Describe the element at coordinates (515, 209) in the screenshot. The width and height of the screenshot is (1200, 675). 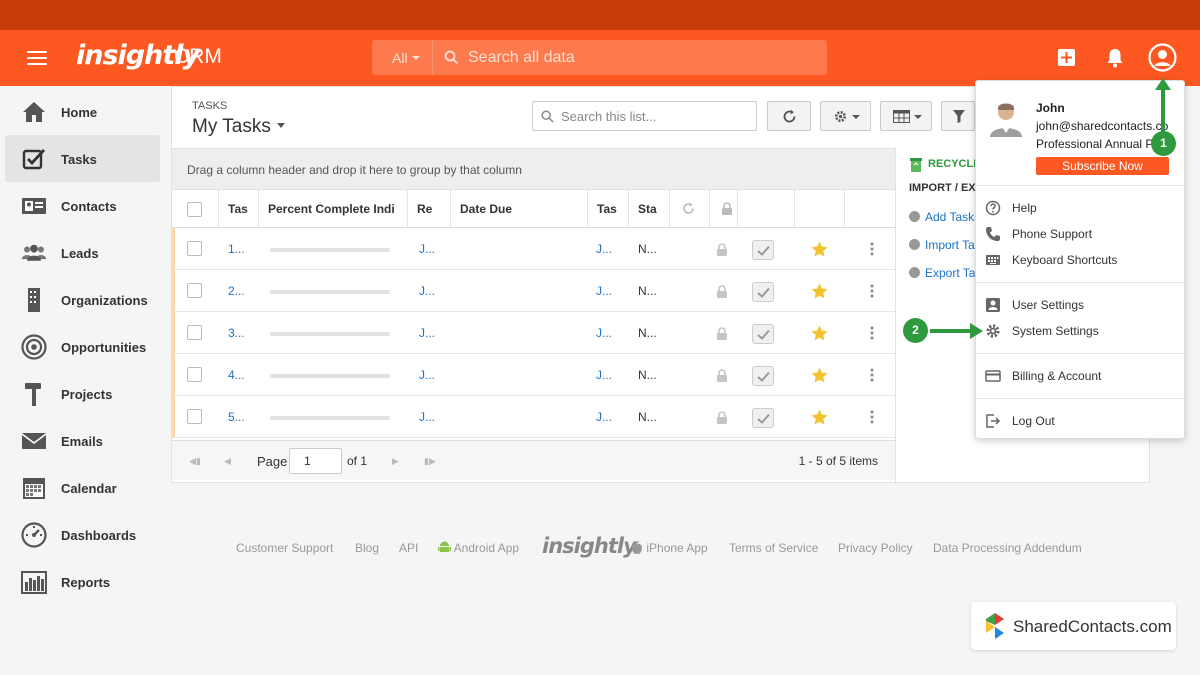
I see `column-header: Date Due` at that location.